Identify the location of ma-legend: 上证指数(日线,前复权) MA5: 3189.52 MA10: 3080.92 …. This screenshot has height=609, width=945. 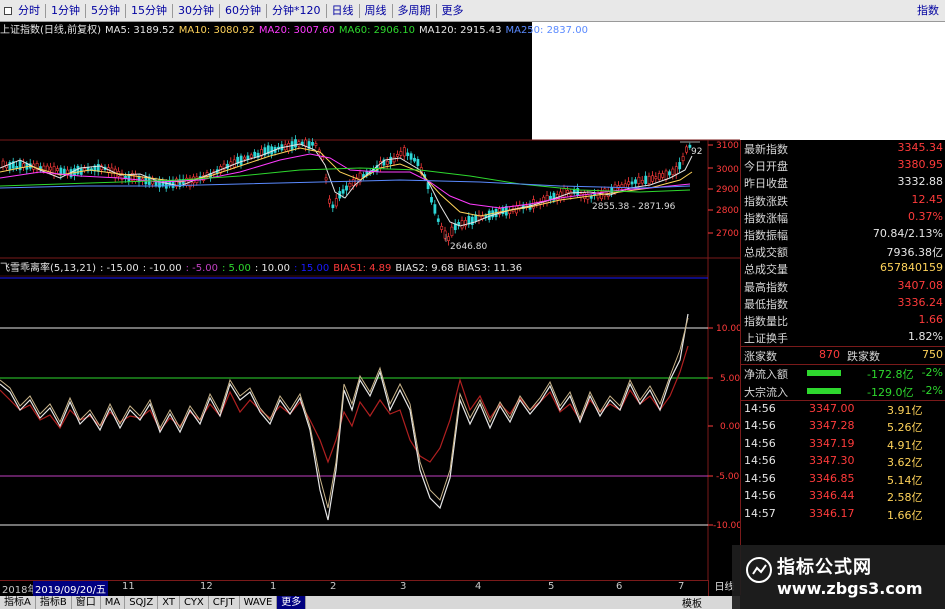
(296, 31).